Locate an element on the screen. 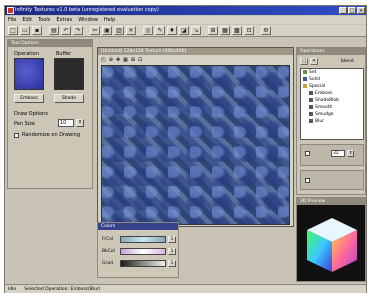  status-bar: Idle Selected Operation: Emboss(Blur) is located at coordinates (185, 288).